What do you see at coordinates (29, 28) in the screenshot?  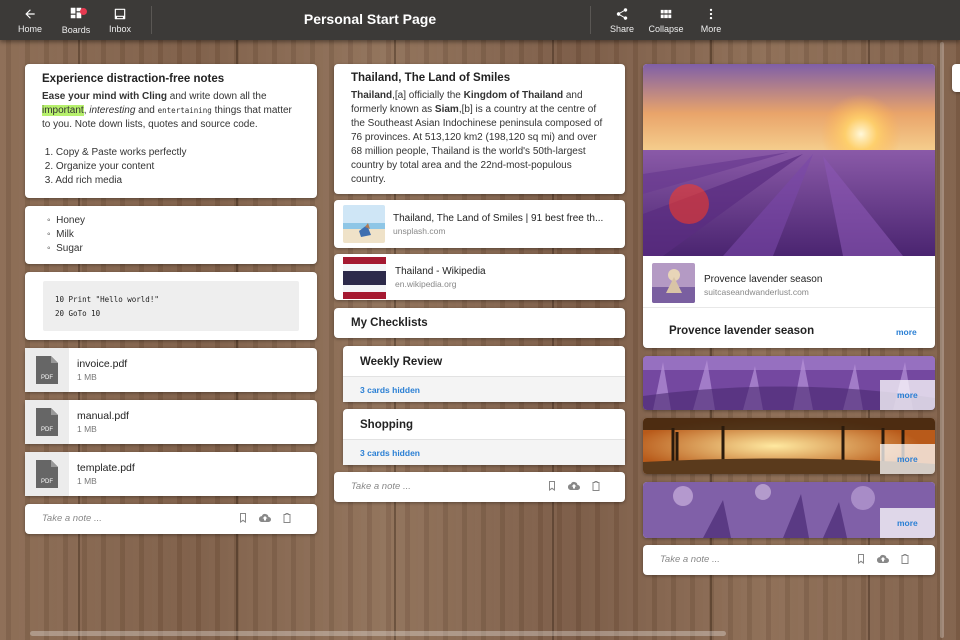 I see `home-label: Home` at bounding box center [29, 28].